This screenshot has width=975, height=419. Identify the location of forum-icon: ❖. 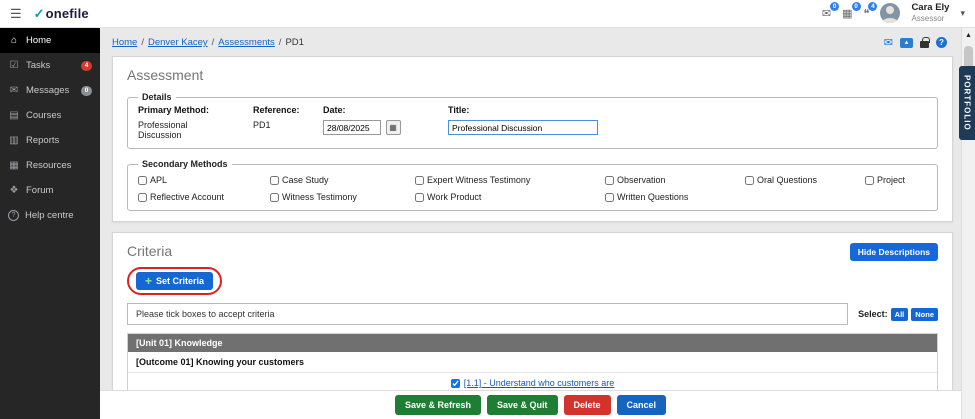
(14, 190).